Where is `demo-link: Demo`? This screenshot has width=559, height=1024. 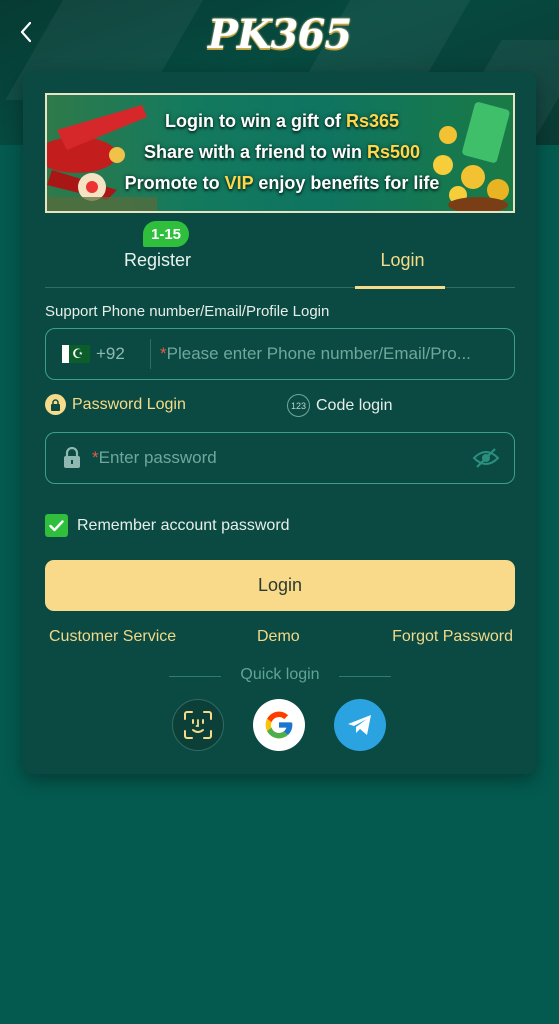
demo-link: Demo is located at coordinates (278, 637).